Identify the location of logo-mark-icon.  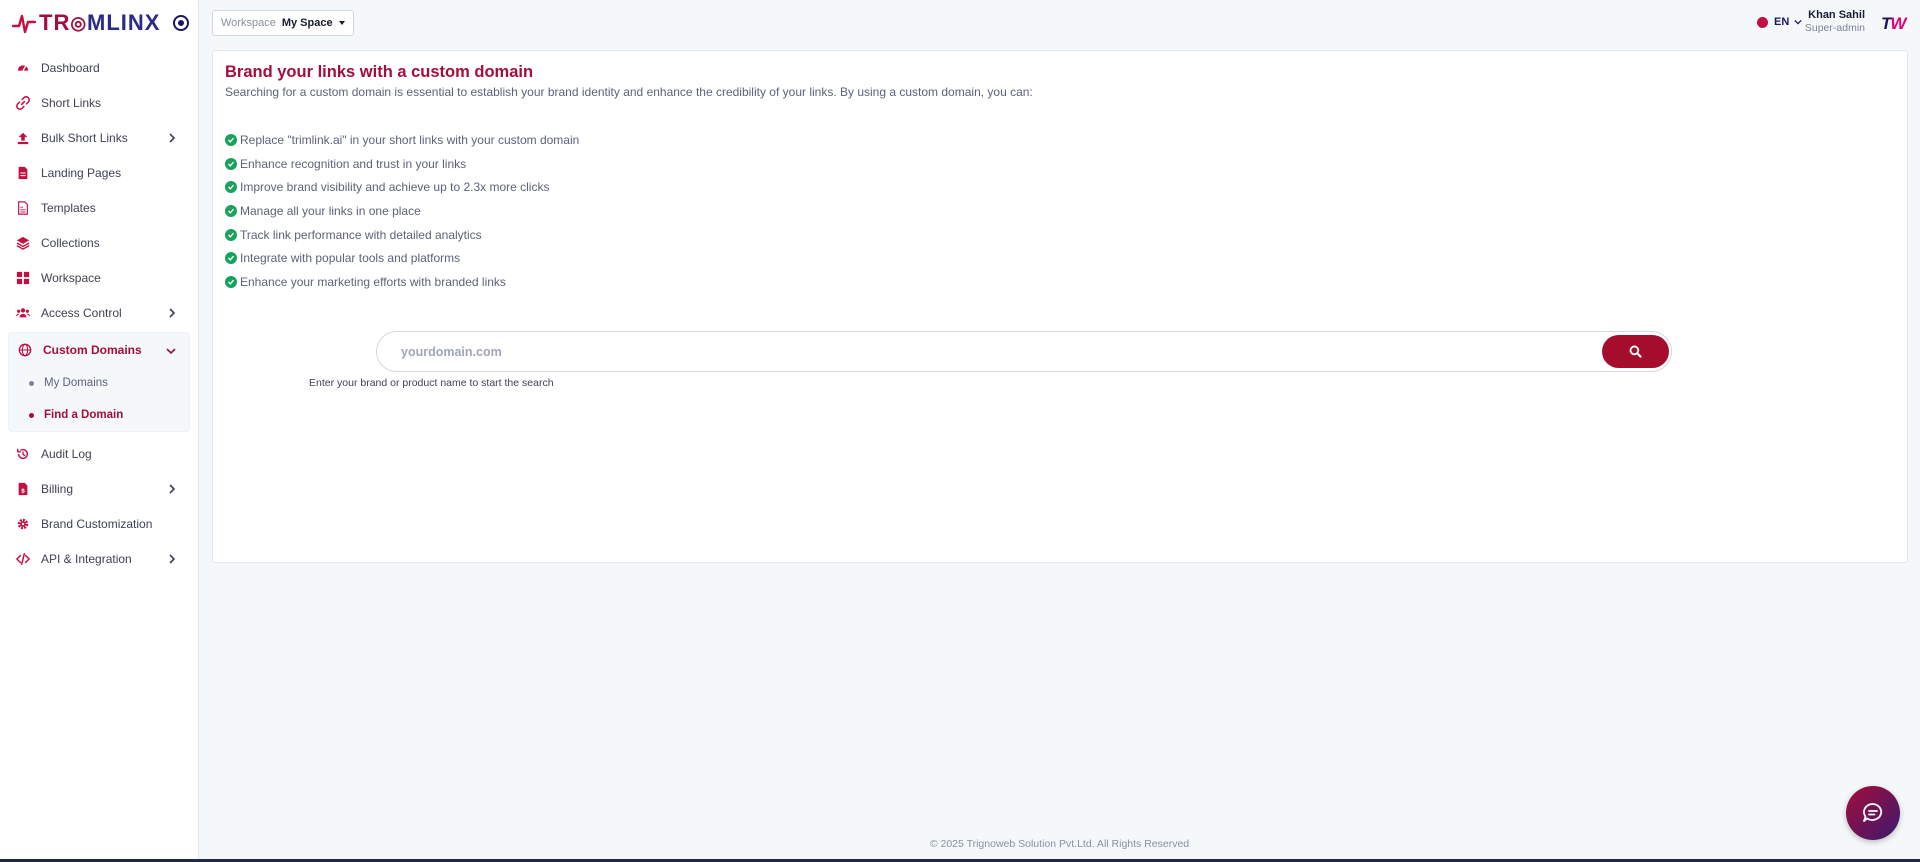
(24, 24).